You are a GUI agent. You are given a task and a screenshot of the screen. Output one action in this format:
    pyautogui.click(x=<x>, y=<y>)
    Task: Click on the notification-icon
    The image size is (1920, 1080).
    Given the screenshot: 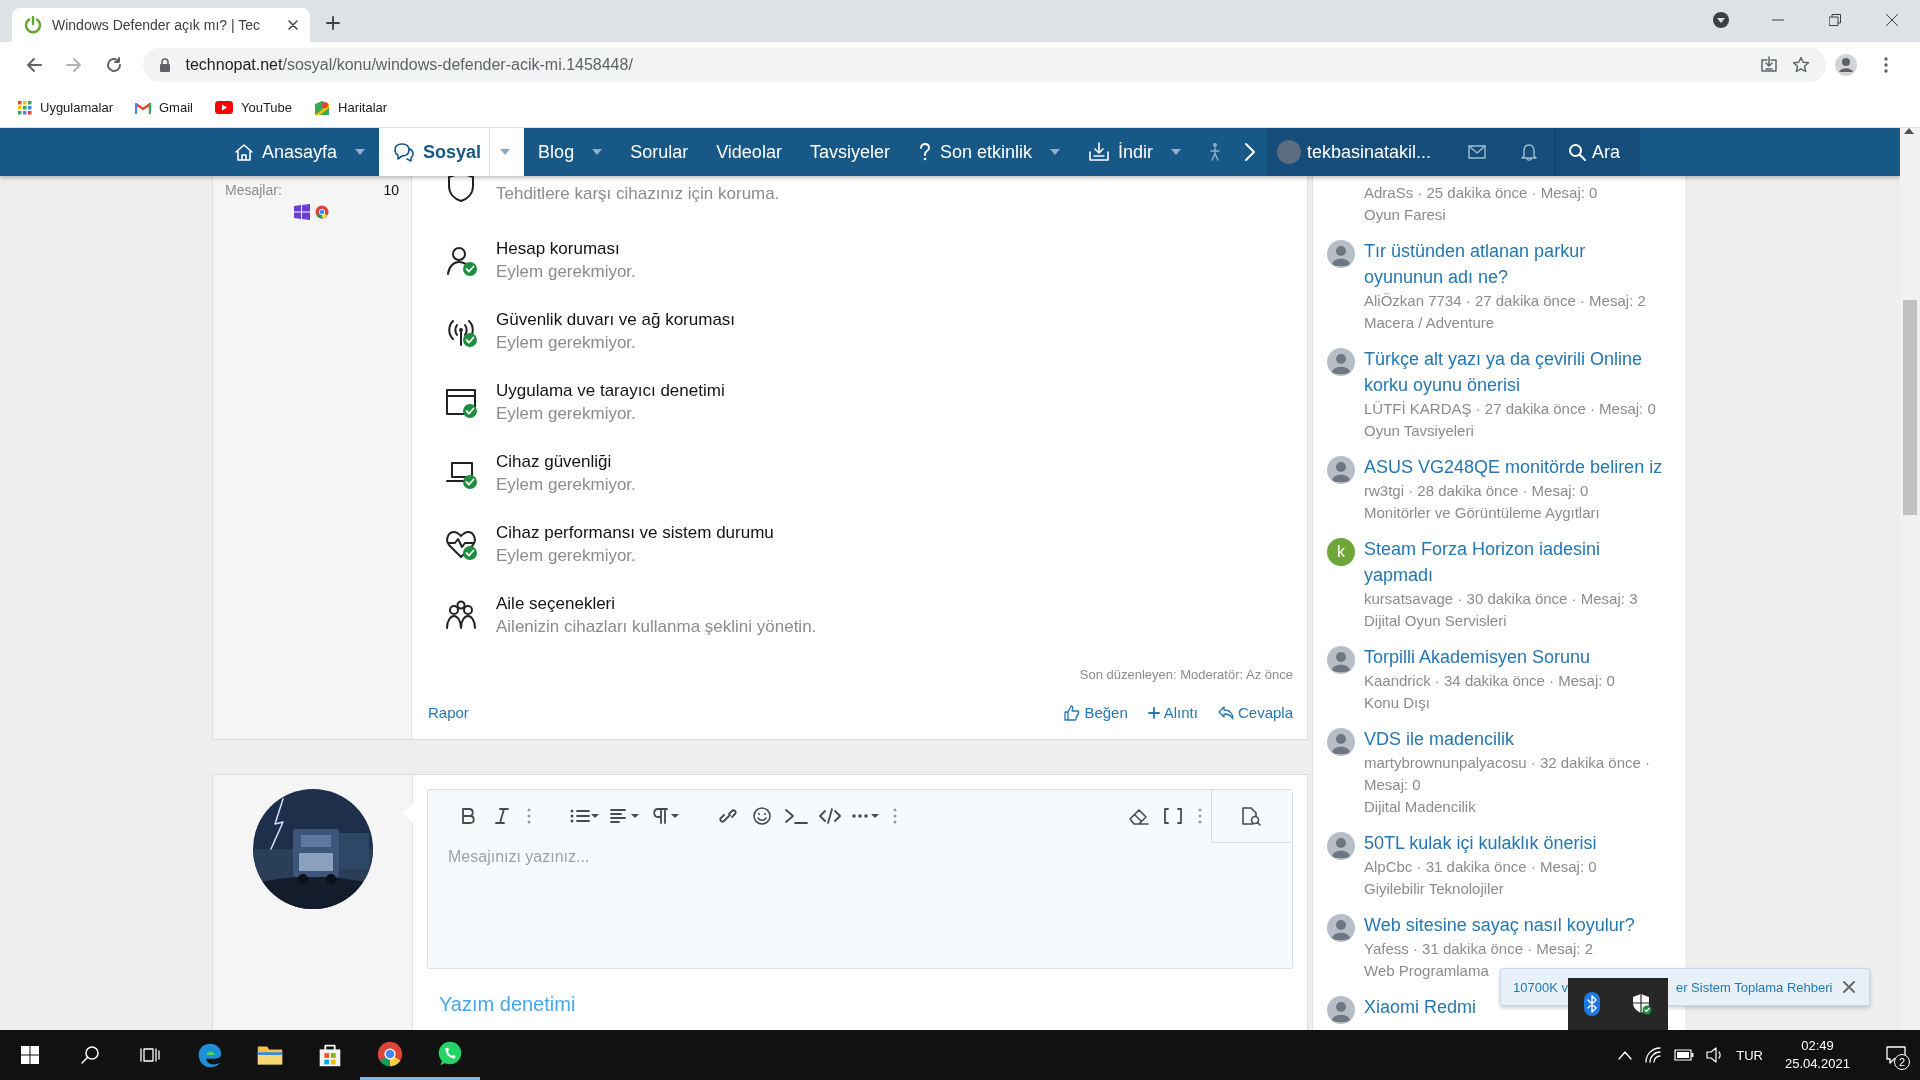 What is the action you would take?
    pyautogui.click(x=1896, y=1055)
    